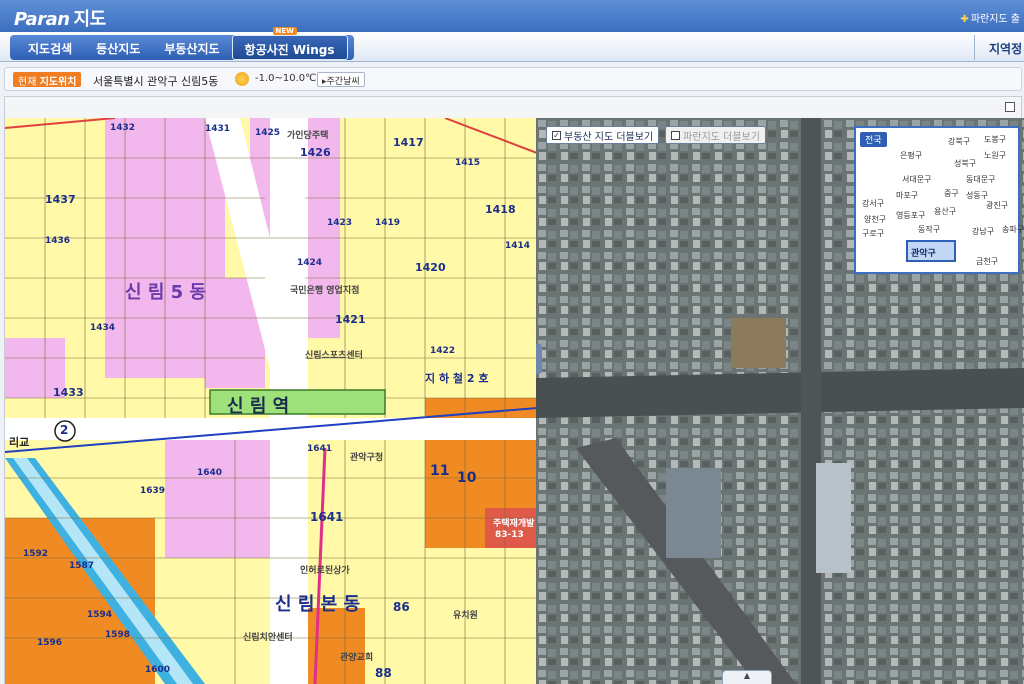  Describe the element at coordinates (286, 78) in the screenshot. I see `weather-temperature: -1.0~10.0℃` at that location.